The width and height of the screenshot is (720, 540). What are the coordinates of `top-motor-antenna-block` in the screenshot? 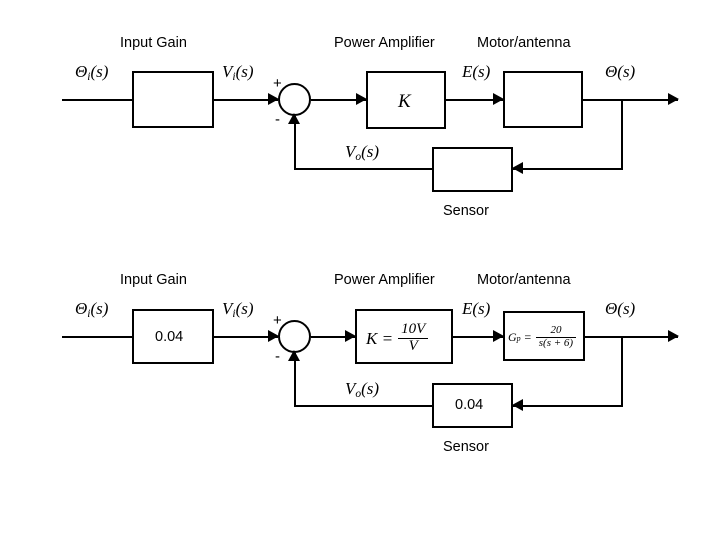 It's located at (543, 99).